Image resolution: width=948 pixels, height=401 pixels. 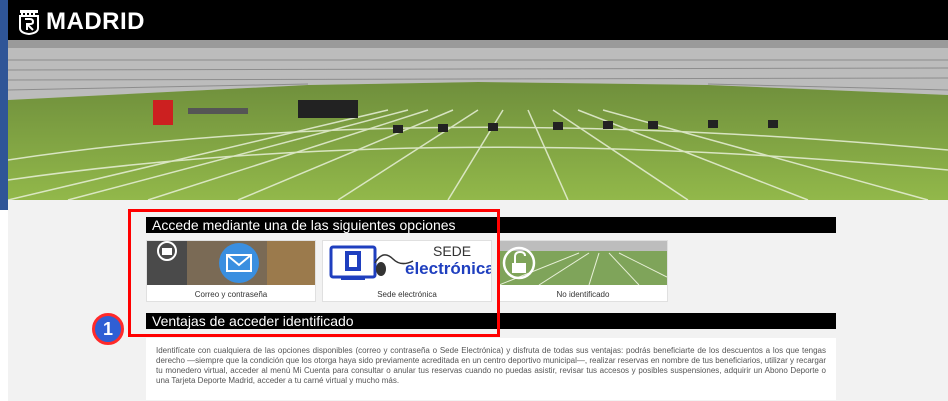 I want to click on top-bar: MADRID, so click(x=478, y=20).